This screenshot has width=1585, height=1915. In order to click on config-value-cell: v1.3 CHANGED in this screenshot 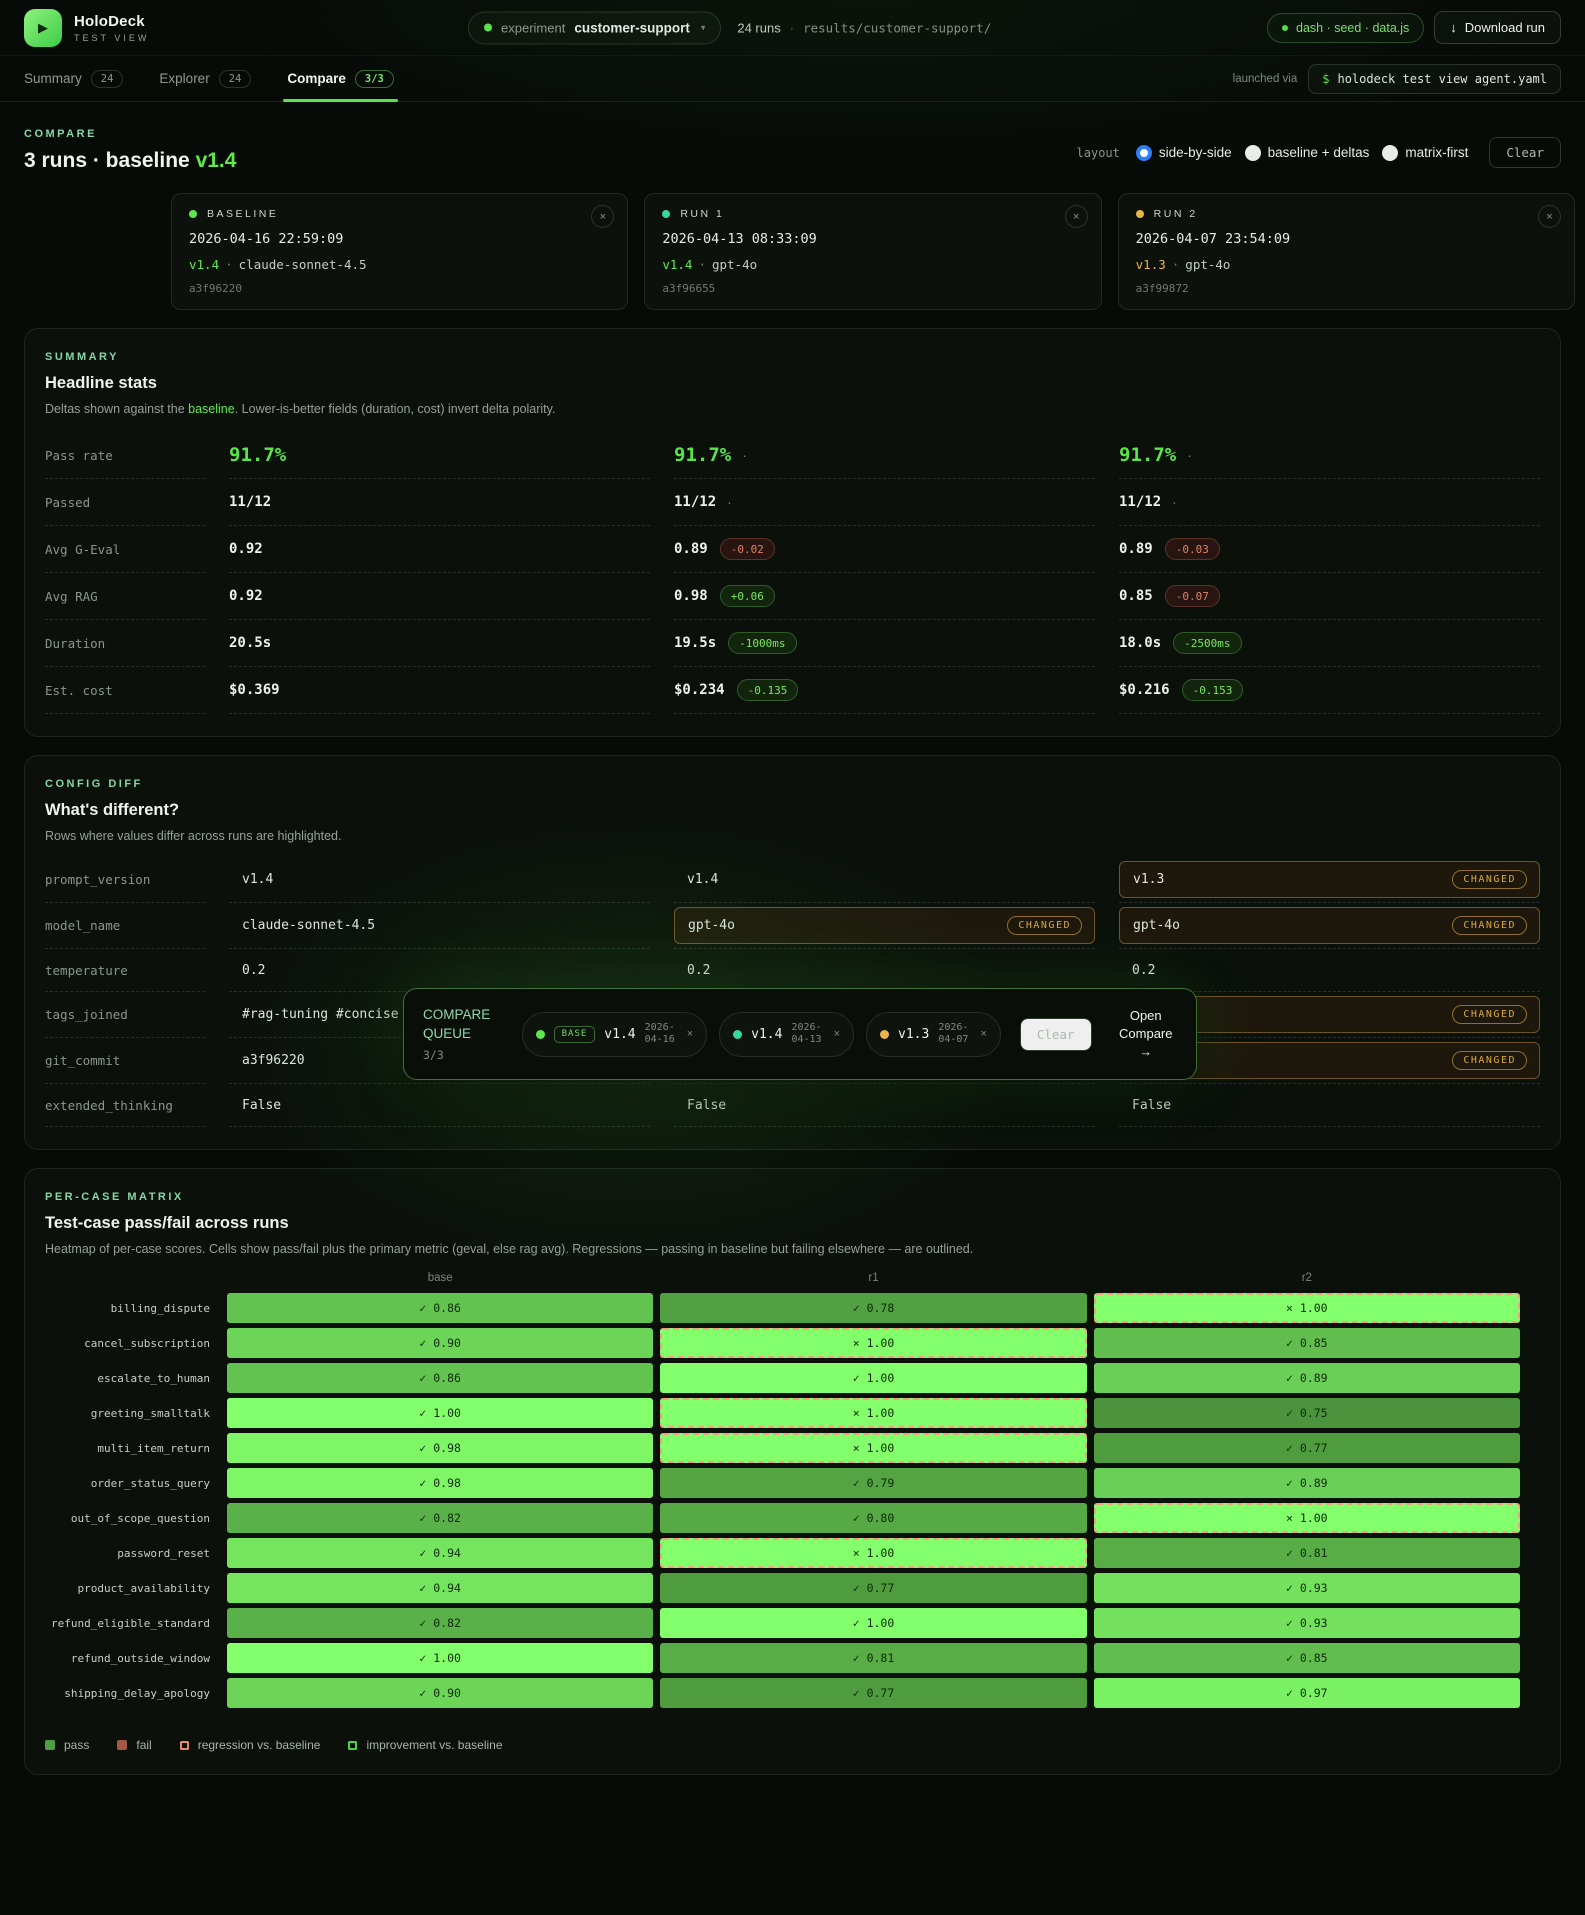, I will do `click(1329, 880)`.